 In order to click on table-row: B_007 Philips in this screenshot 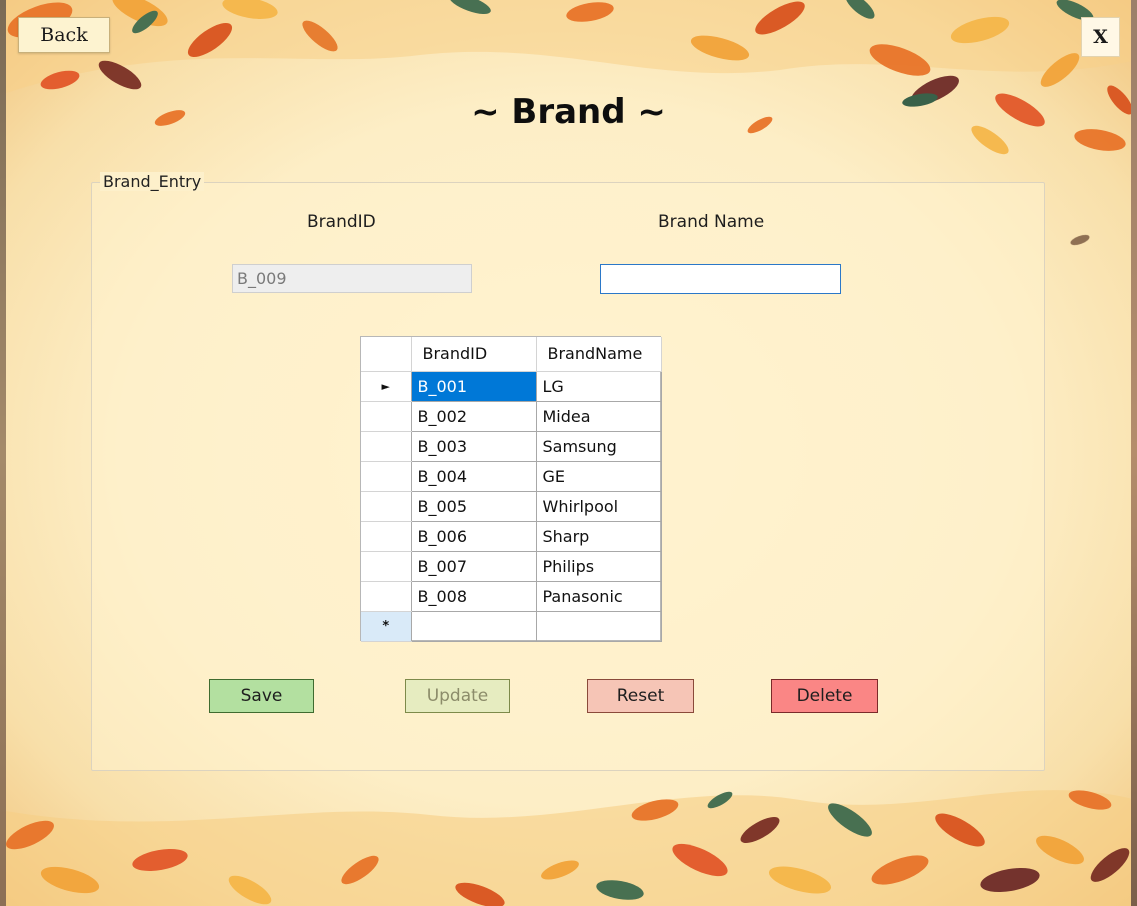, I will do `click(511, 566)`.